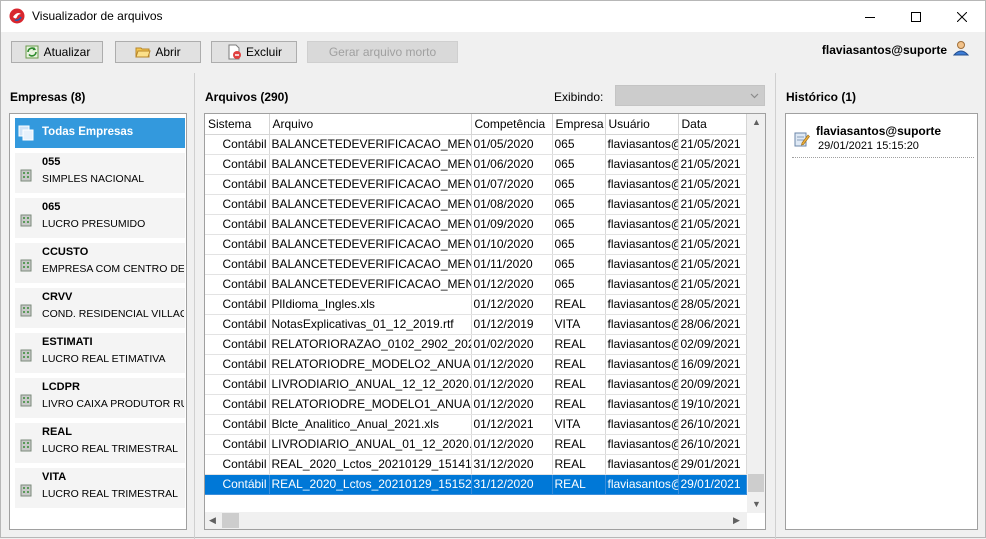 This screenshot has height=539, width=986. I want to click on atualizar-button: Atualizar, so click(57, 52).